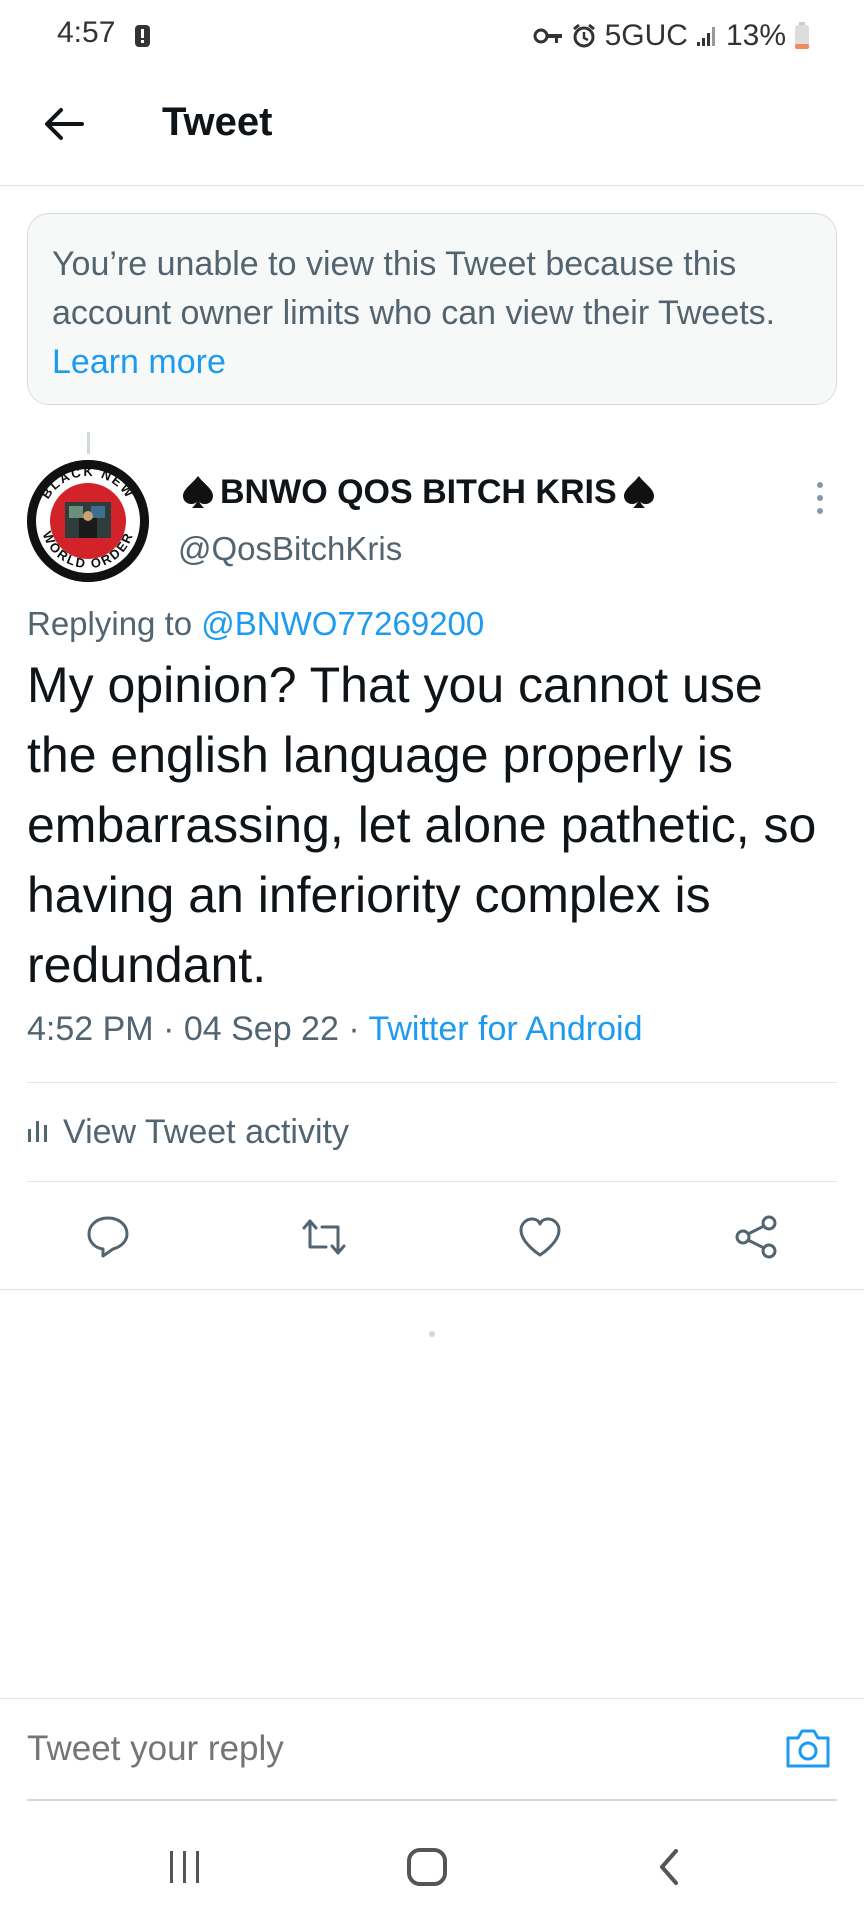 Image resolution: width=864 pixels, height=1920 pixels. I want to click on network-type: 5GUC, so click(646, 35).